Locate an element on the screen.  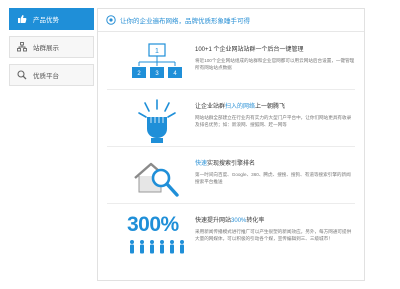
people-growth-icon: 300% is located at coordinates (157, 234).